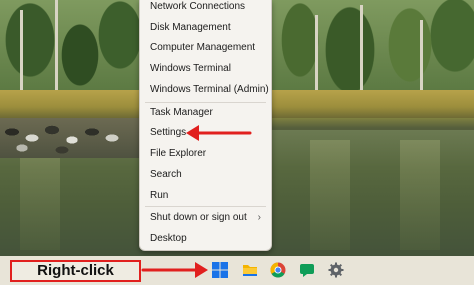 The image size is (474, 285). Describe the element at coordinates (205, 28) in the screenshot. I see `menu-item-disk-management: Disk Management` at that location.